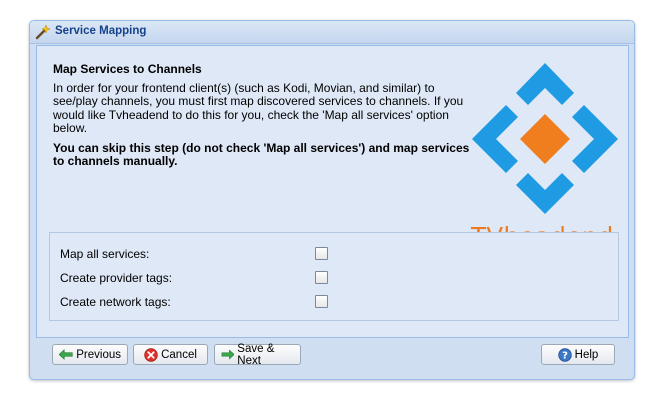 This screenshot has width=652, height=411. I want to click on option-label: Create provider tags:, so click(116, 278).